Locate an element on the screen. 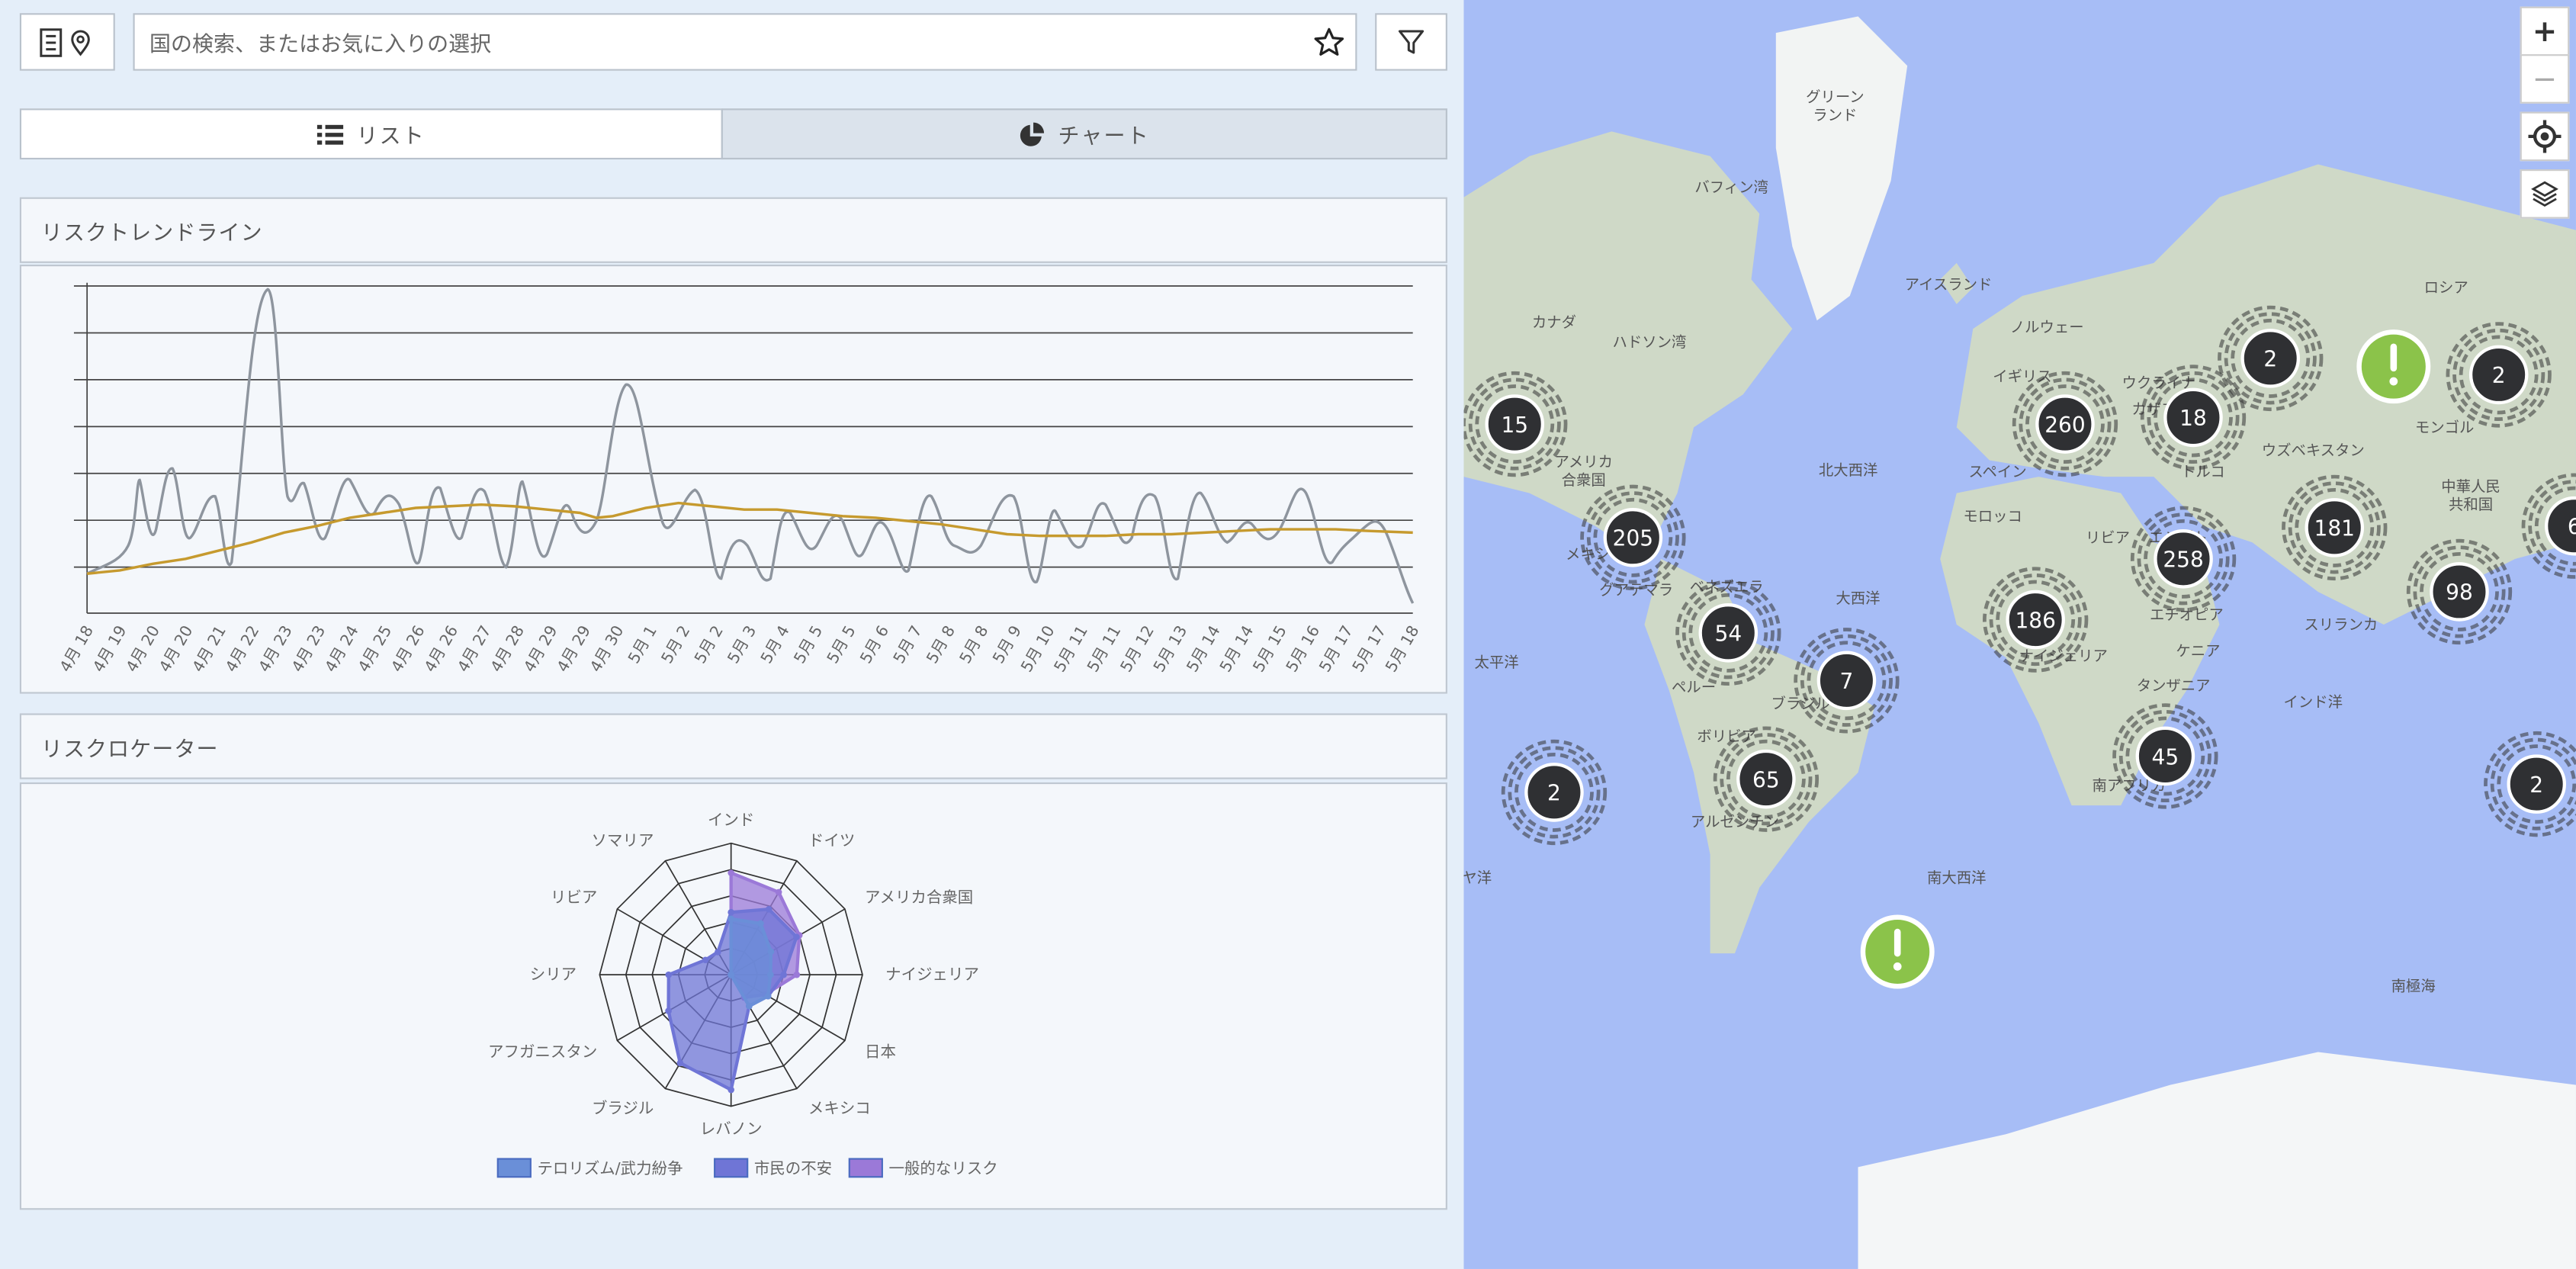  map-place-label: スペイン is located at coordinates (1998, 471).